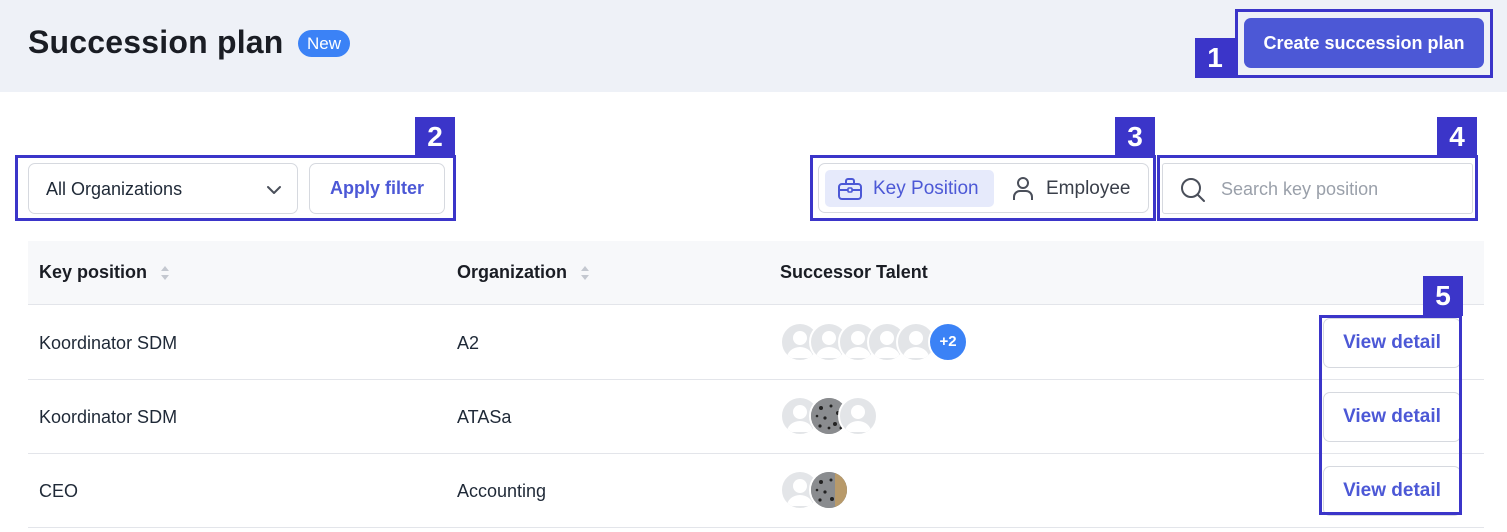 This screenshot has width=1507, height=532. What do you see at coordinates (156, 42) in the screenshot?
I see `page-title: Succession plan` at bounding box center [156, 42].